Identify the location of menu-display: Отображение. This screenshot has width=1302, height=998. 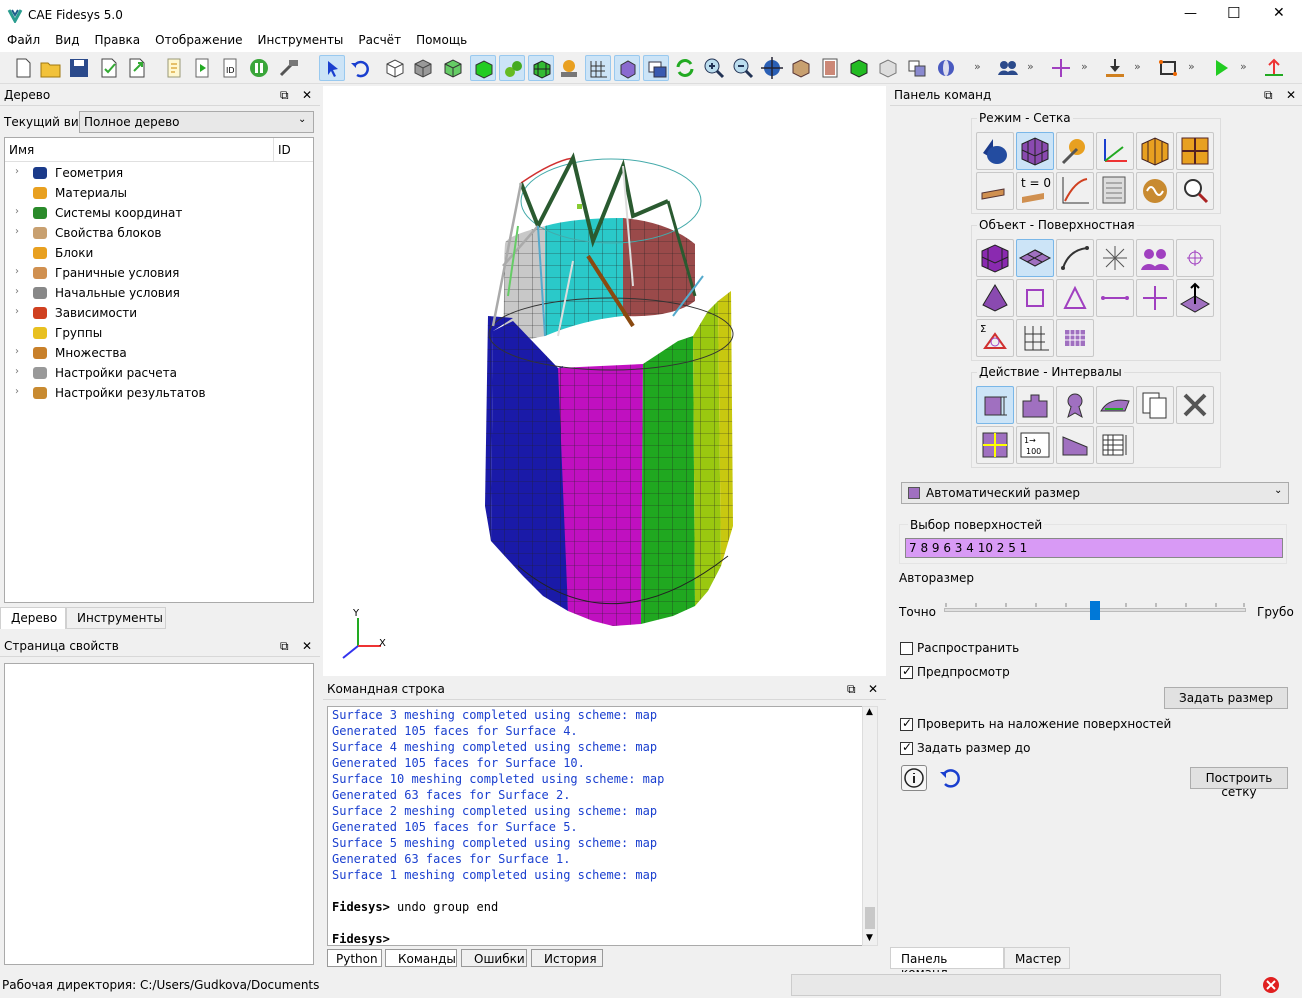
(199, 38).